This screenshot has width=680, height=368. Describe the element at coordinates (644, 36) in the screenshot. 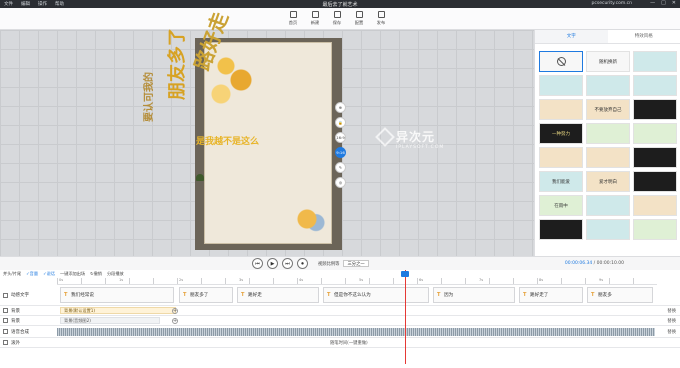

I see `tab-effect-style: 特效风格` at that location.